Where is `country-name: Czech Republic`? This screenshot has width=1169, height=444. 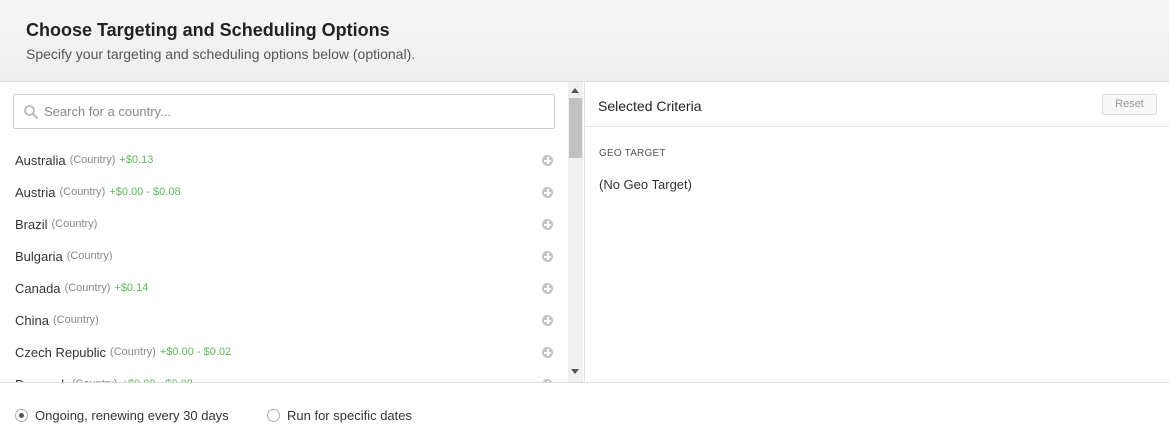 country-name: Czech Republic is located at coordinates (61, 352).